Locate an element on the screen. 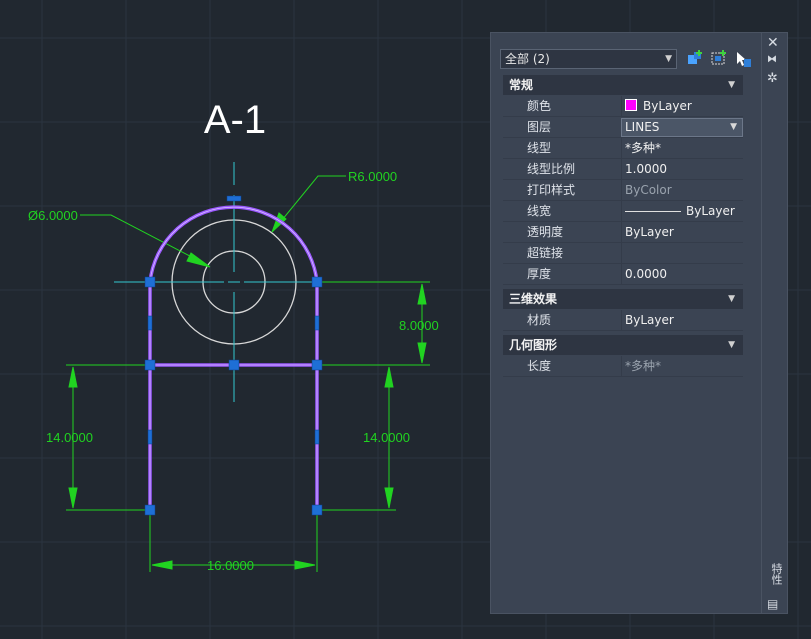  property-row-thickness: 厚度 0.0000 is located at coordinates (623, 274).